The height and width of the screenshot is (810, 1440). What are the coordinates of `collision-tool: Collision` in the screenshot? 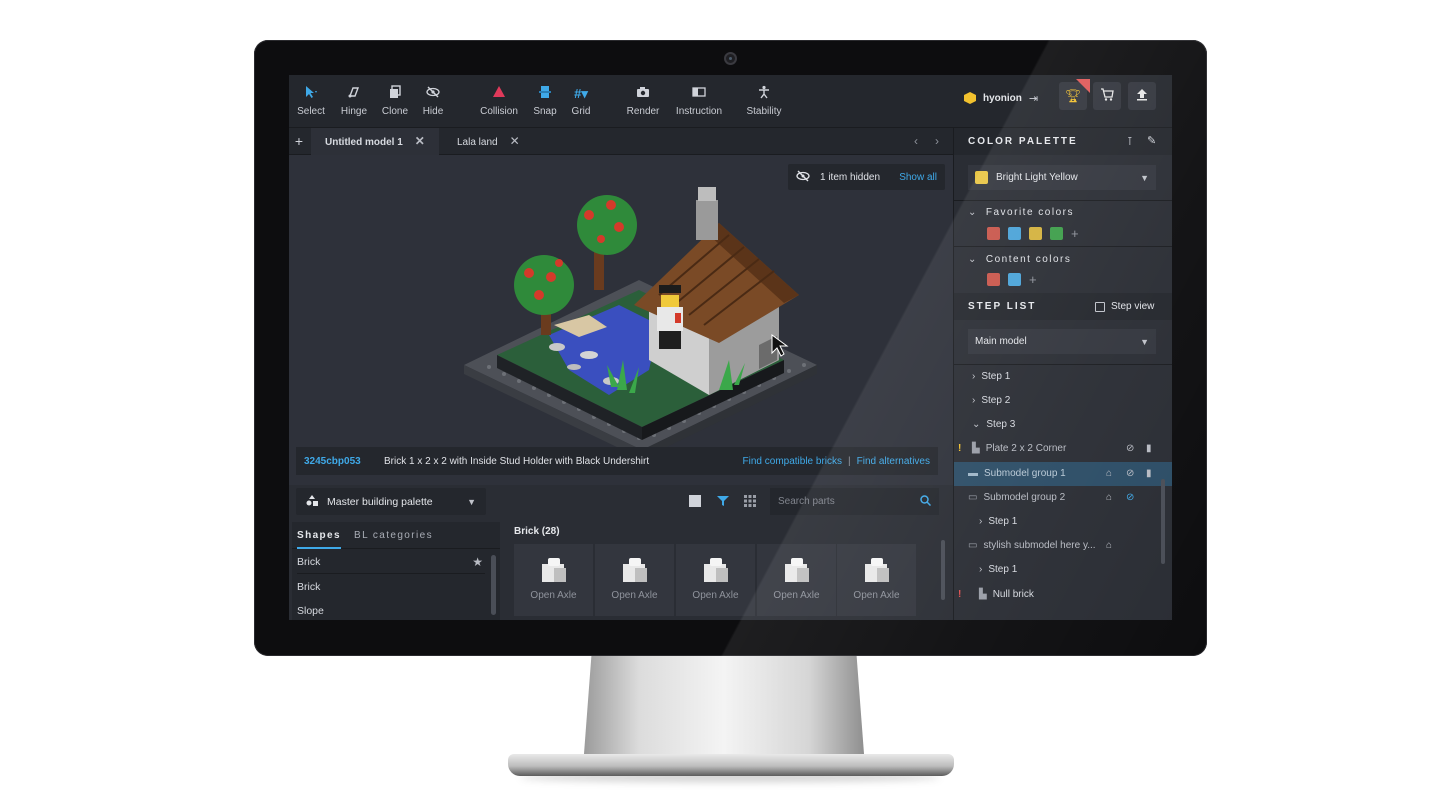 It's located at (499, 101).